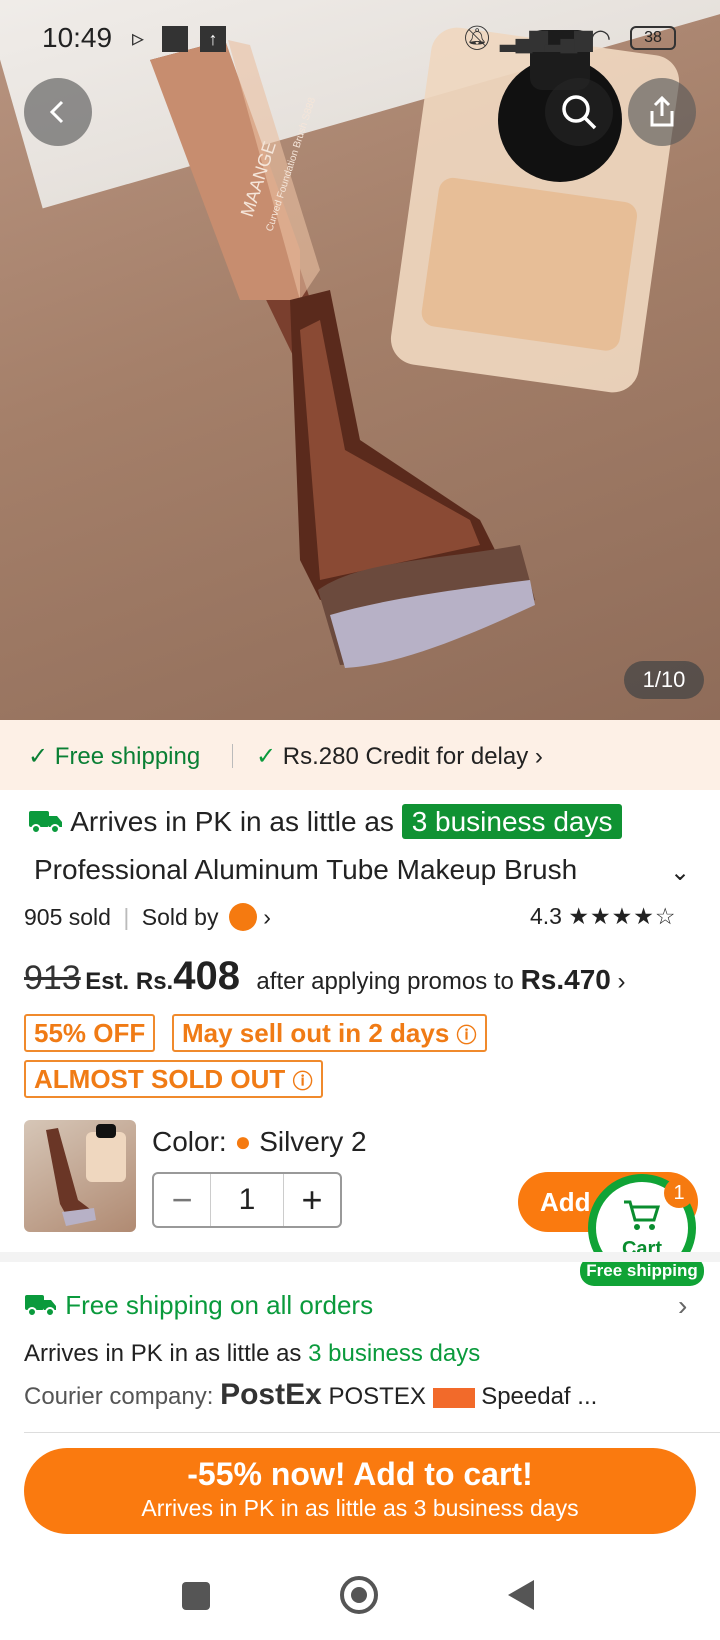  I want to click on sold-count: 905 sold, so click(67, 917).